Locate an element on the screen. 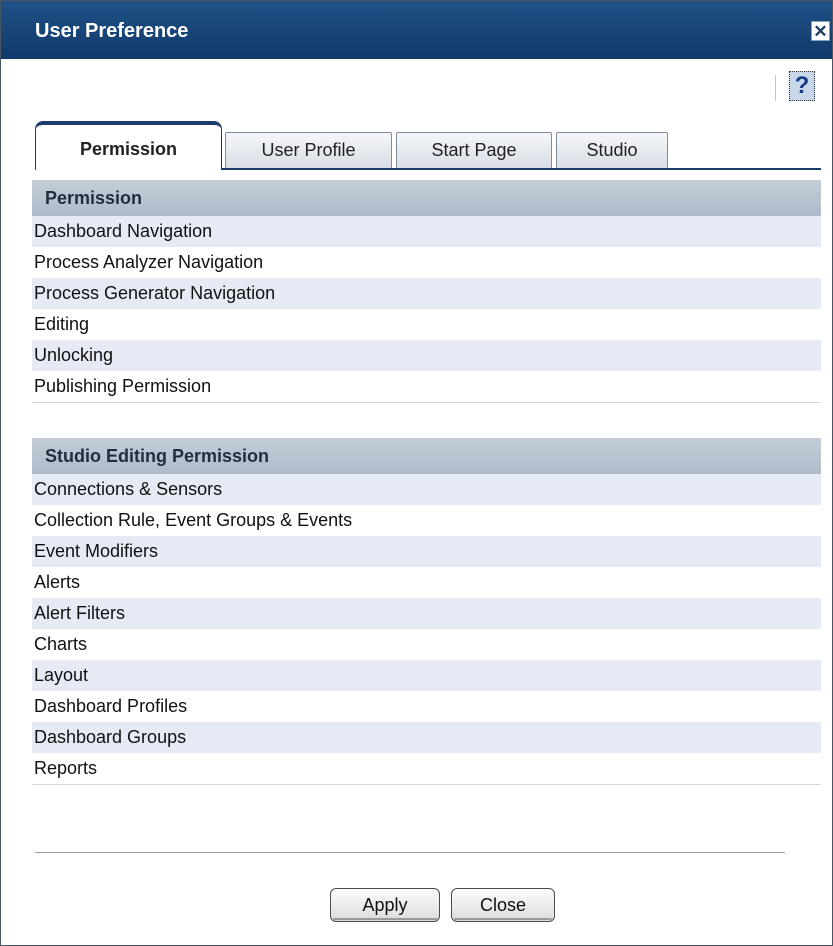 Image resolution: width=833 pixels, height=946 pixels. list-item: Dashboard Navigation is located at coordinates (426, 231).